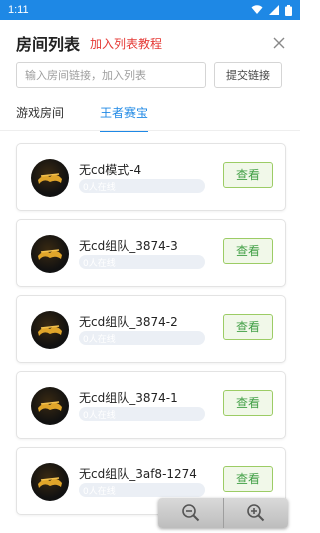 The image size is (320, 533). I want to click on room-name: 无cd模式-4, so click(110, 170).